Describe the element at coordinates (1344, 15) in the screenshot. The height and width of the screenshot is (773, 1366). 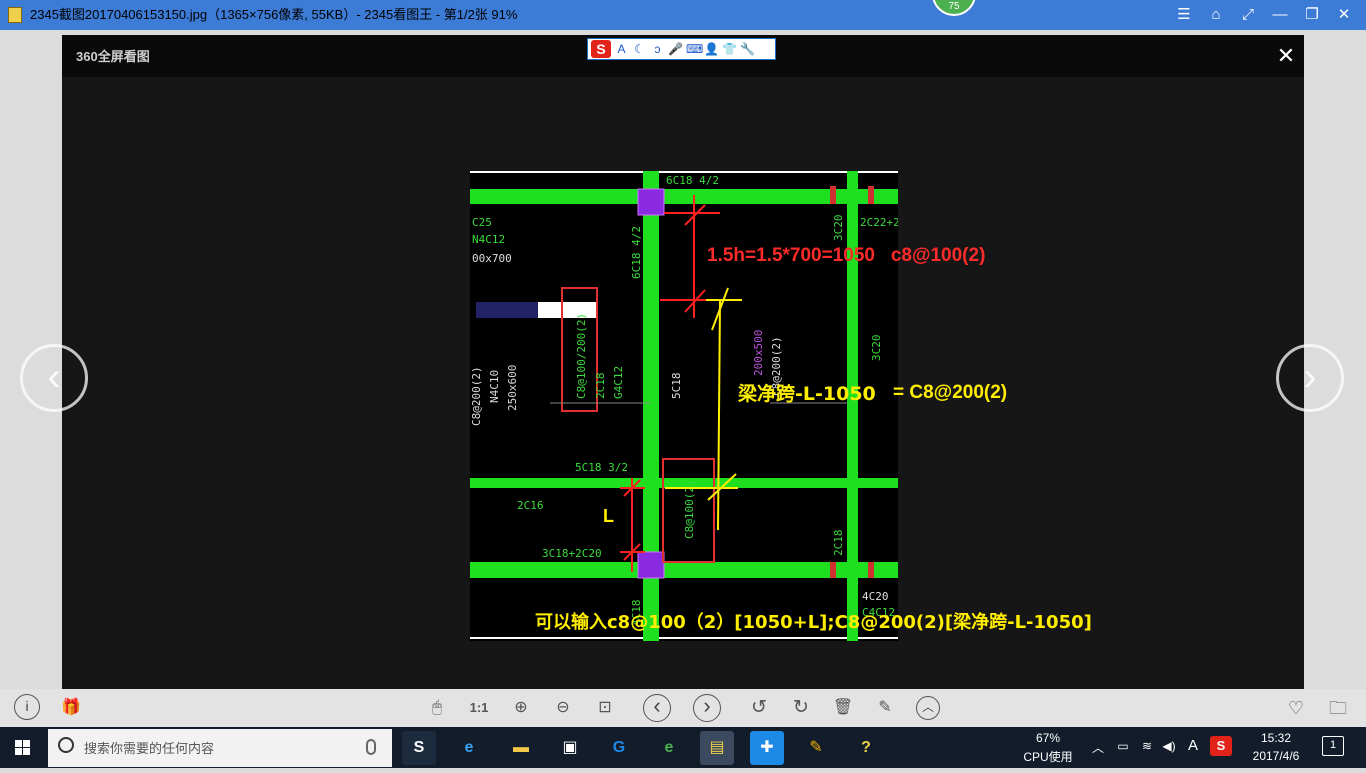
I see `close-window-button: ✕` at that location.